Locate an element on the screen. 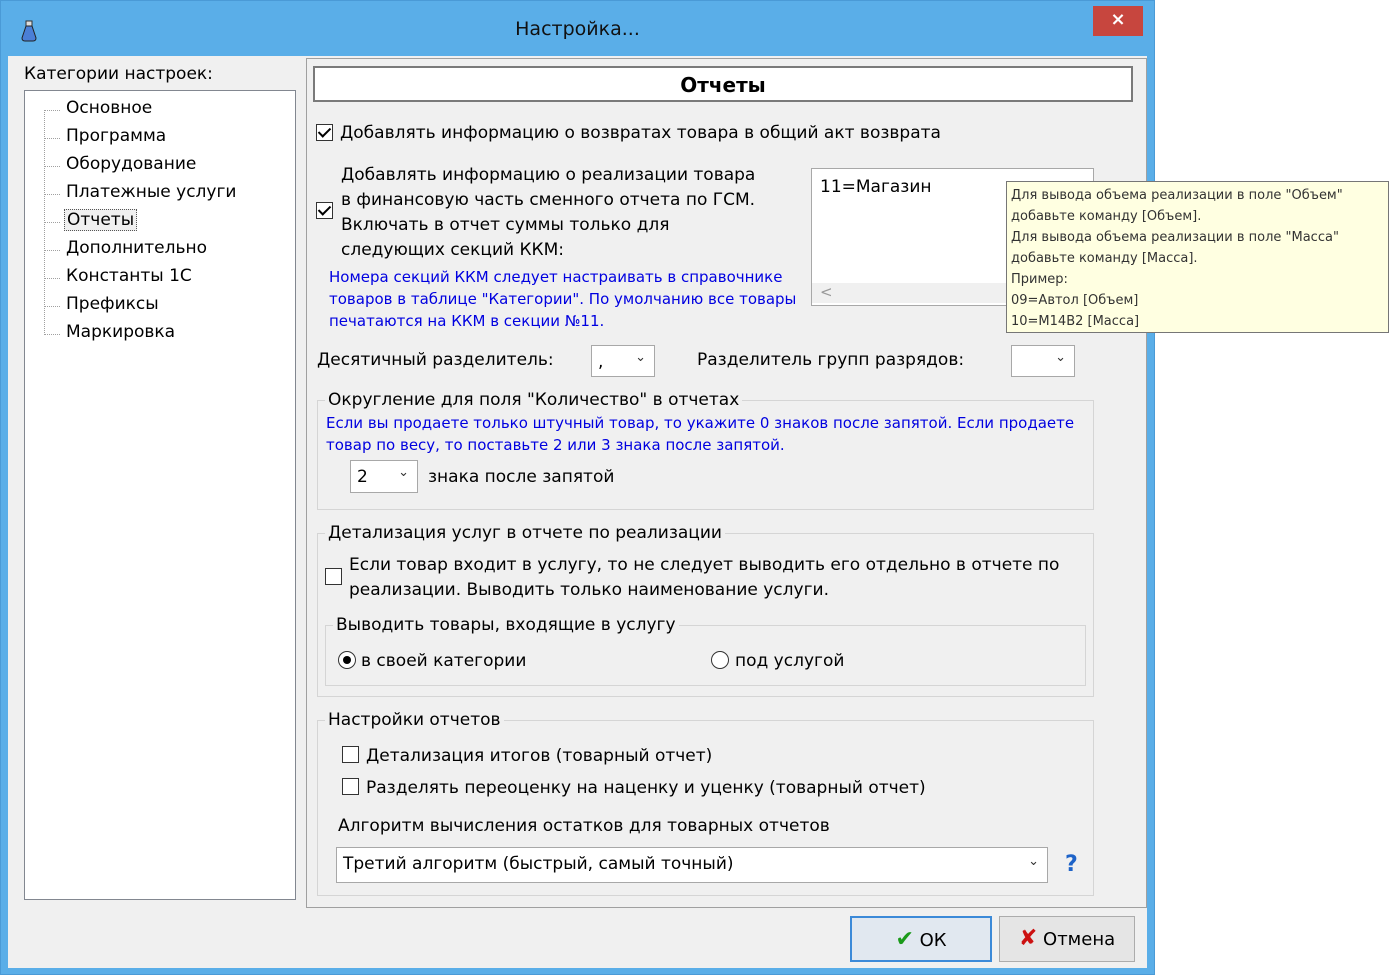  tree-item-program: Программа is located at coordinates (116, 136).